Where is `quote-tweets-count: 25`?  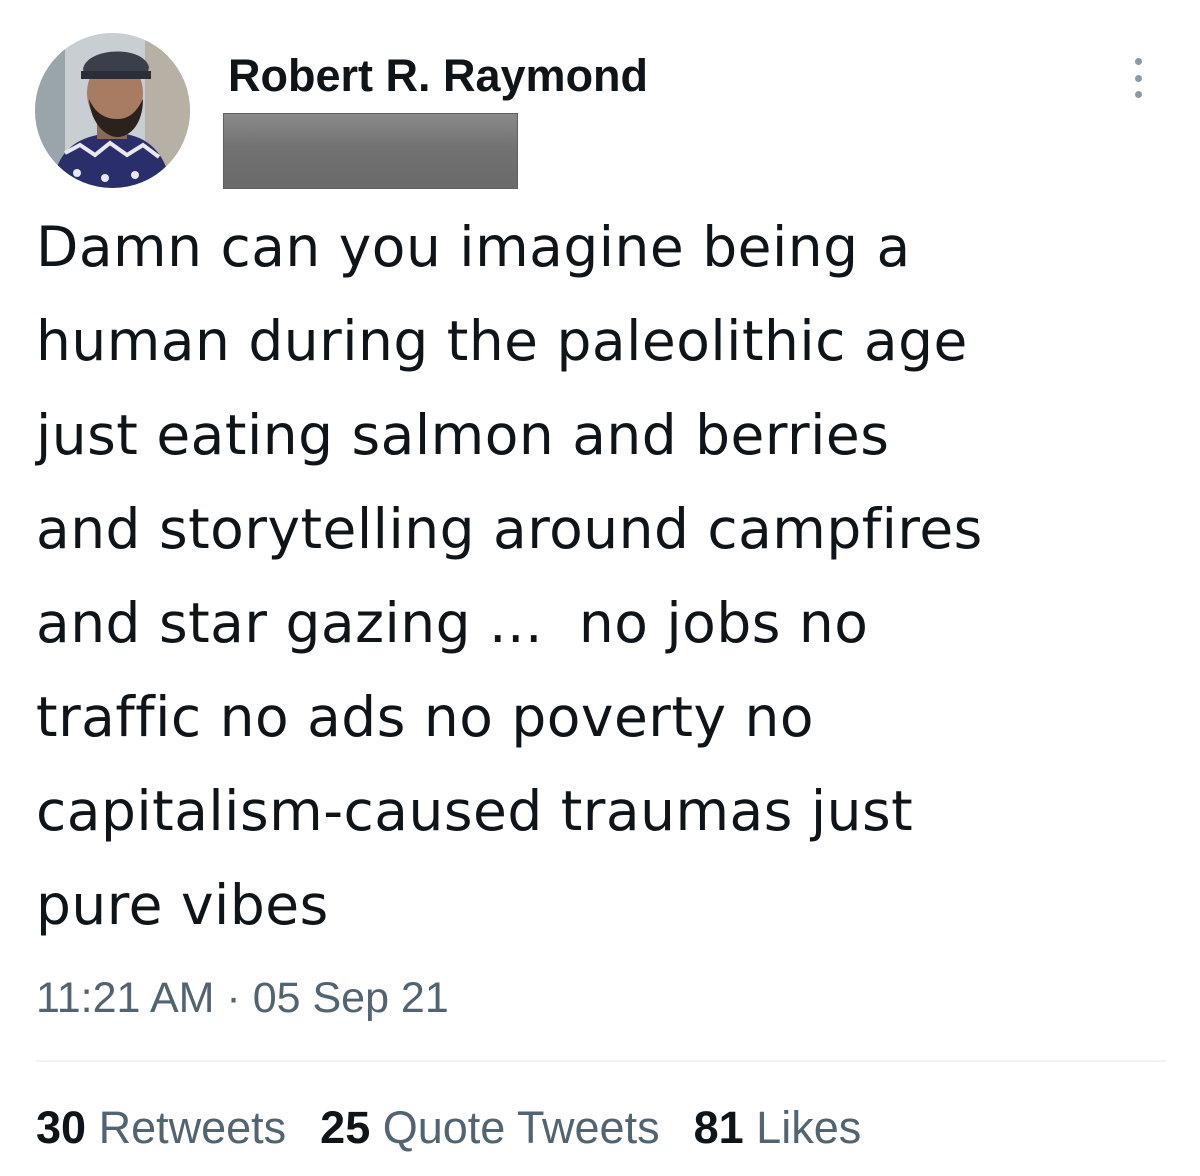
quote-tweets-count: 25 is located at coordinates (345, 1127).